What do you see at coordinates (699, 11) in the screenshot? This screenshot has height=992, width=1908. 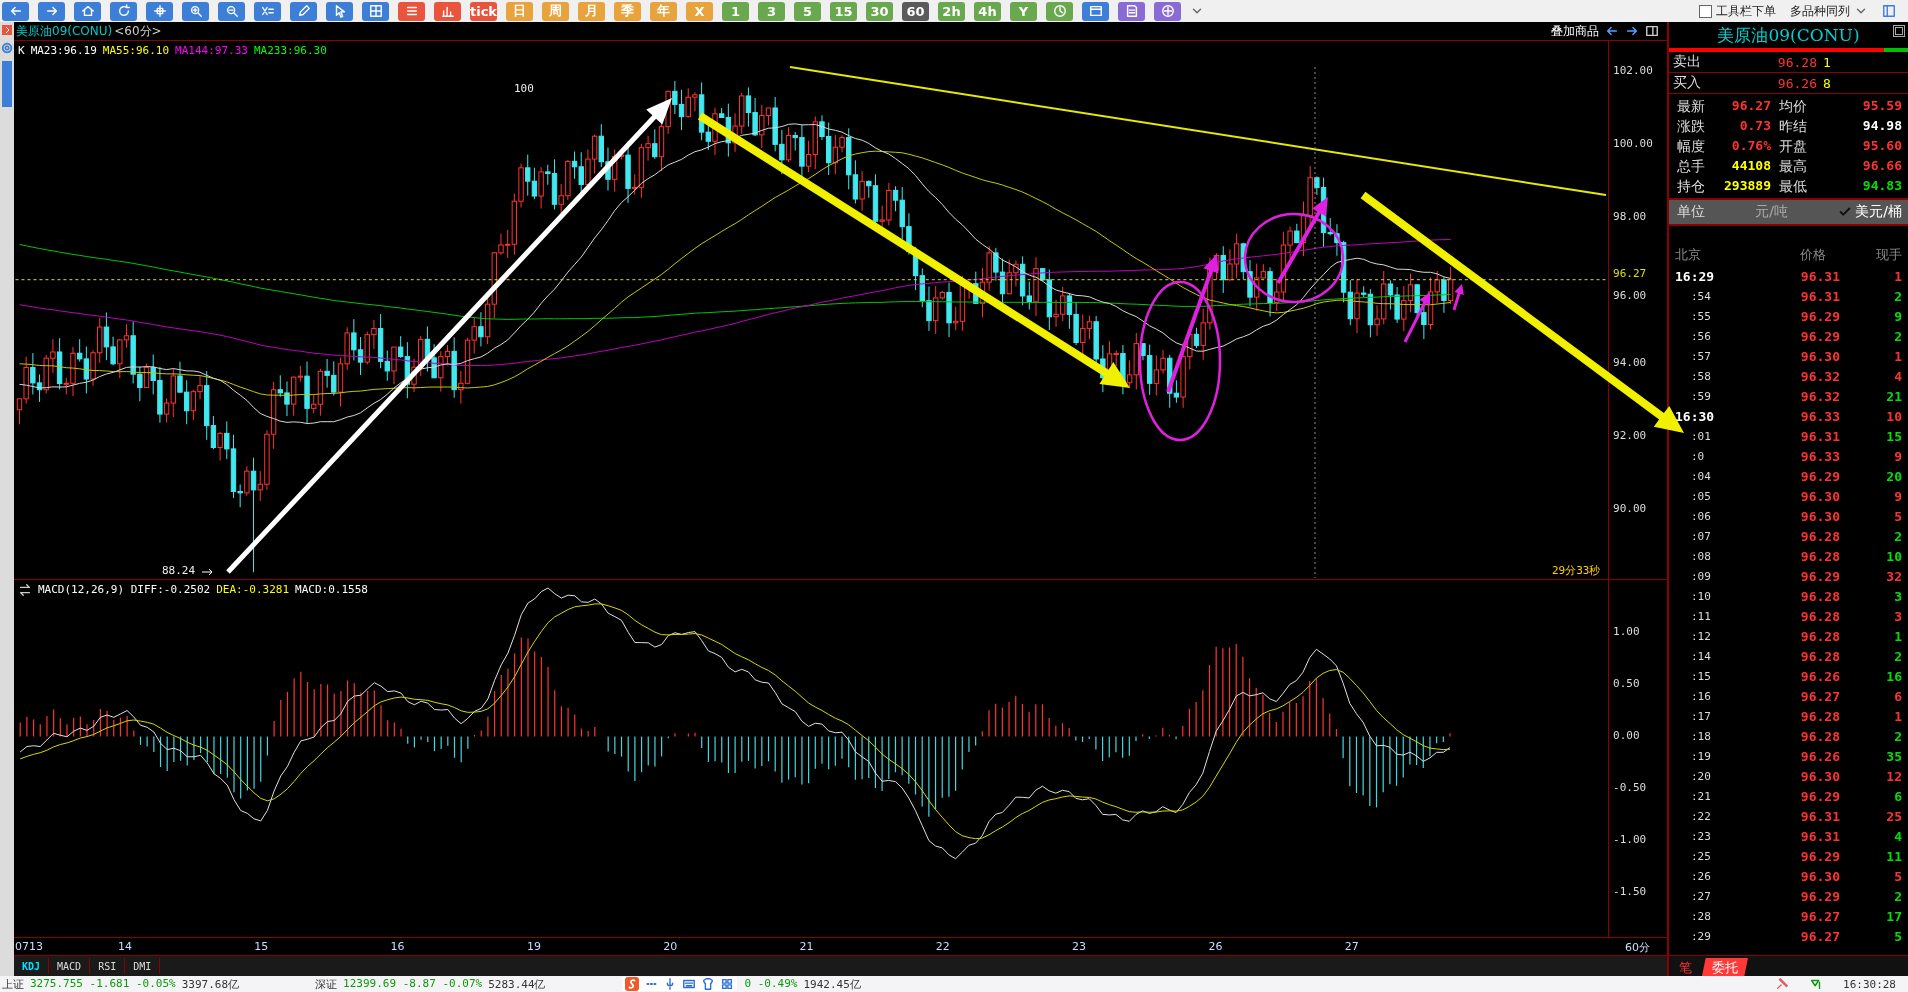 I see `period-button: X` at bounding box center [699, 11].